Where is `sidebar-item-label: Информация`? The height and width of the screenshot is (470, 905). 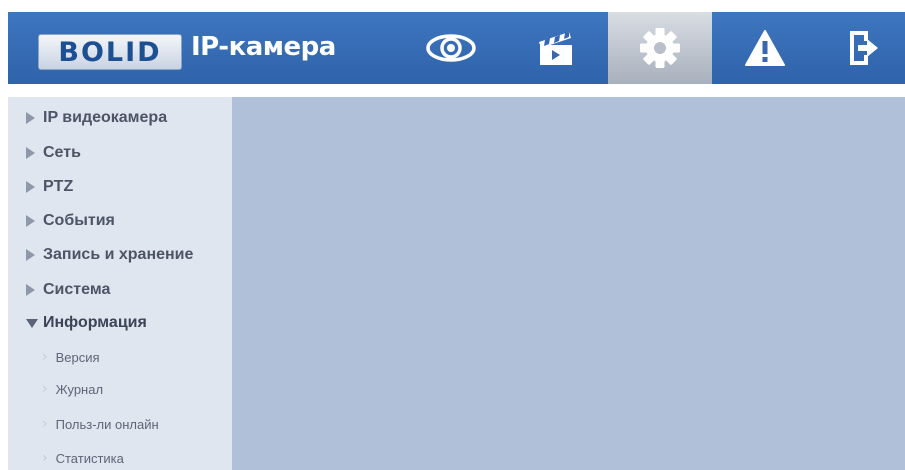
sidebar-item-label: Информация is located at coordinates (95, 322).